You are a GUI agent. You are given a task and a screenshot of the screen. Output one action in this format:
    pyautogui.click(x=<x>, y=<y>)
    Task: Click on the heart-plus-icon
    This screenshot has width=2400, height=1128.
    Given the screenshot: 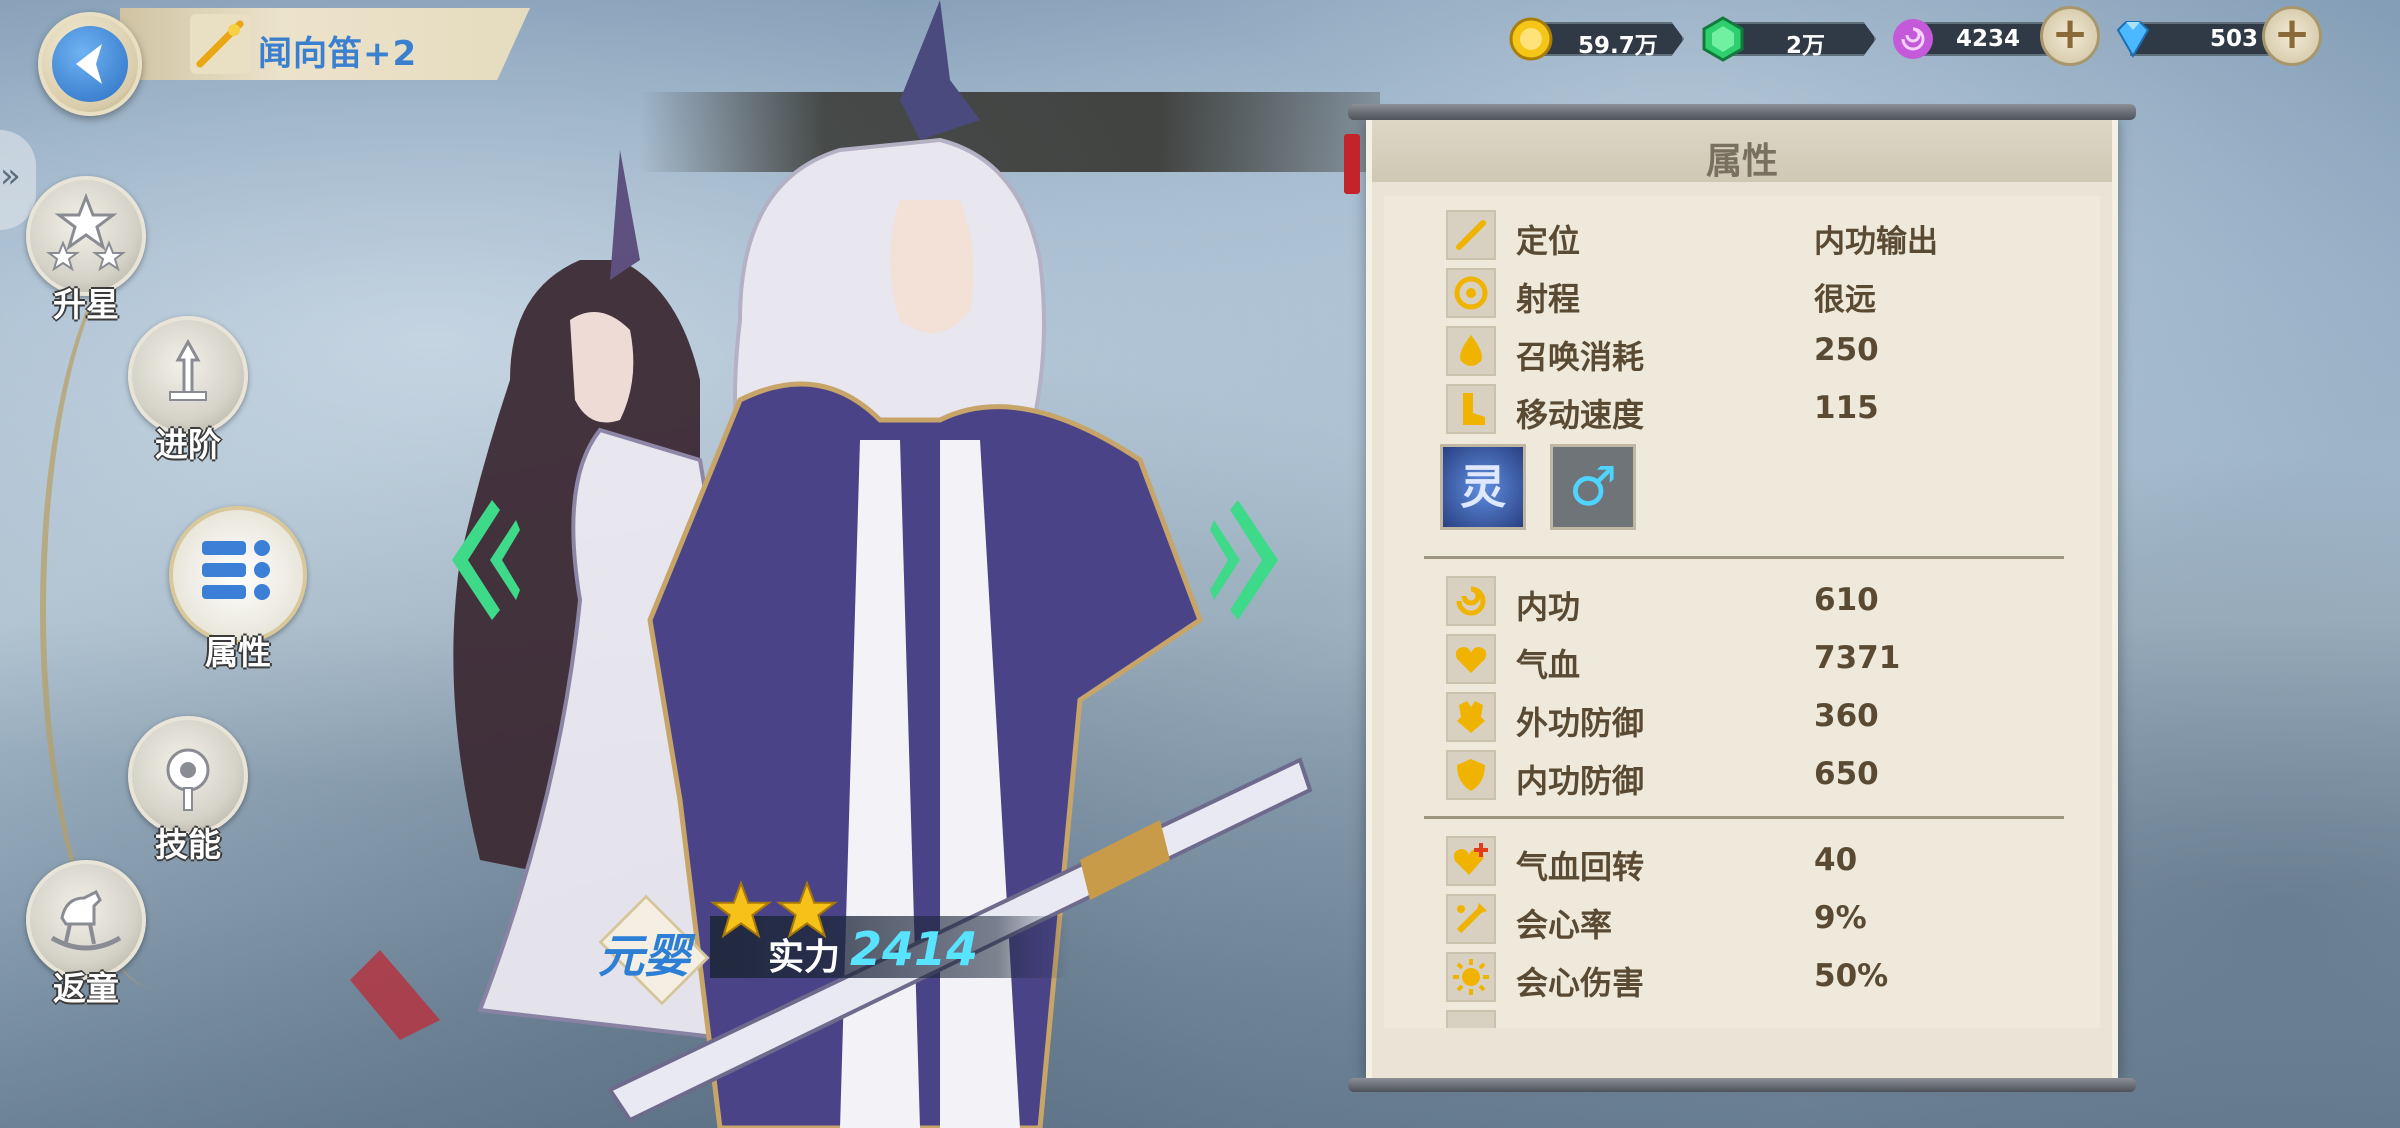 What is the action you would take?
    pyautogui.click(x=1470, y=859)
    